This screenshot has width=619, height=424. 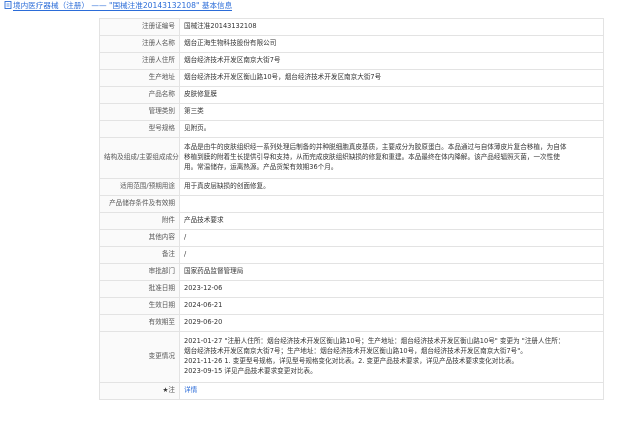 I want to click on table-row: 审批部门 国家药品监督管理局, so click(x=351, y=272).